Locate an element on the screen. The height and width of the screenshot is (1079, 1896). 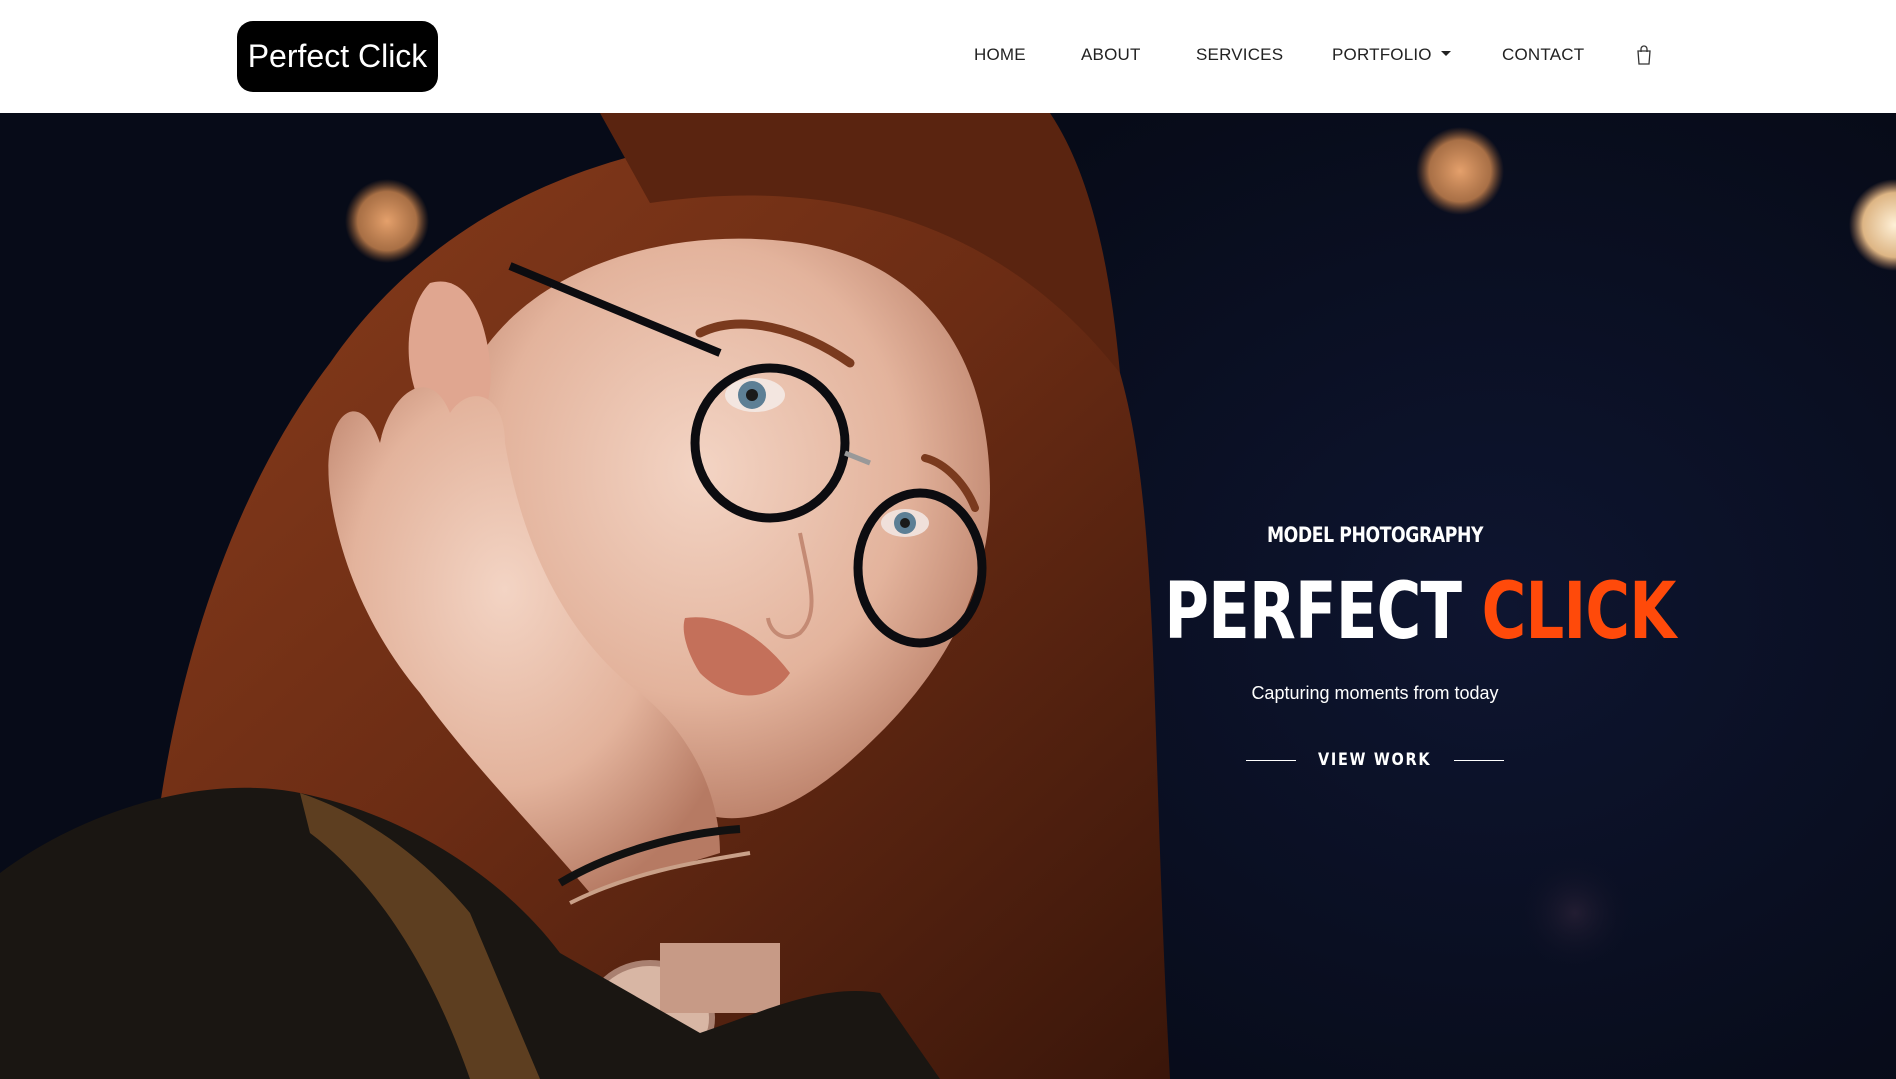
nav-item-contact: CONTACT is located at coordinates (1543, 55).